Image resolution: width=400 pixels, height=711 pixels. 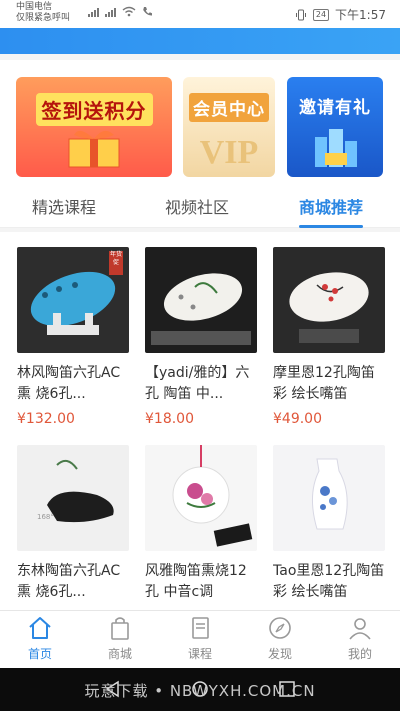 I want to click on banner-member: 会员中心 VIP, so click(x=229, y=127).